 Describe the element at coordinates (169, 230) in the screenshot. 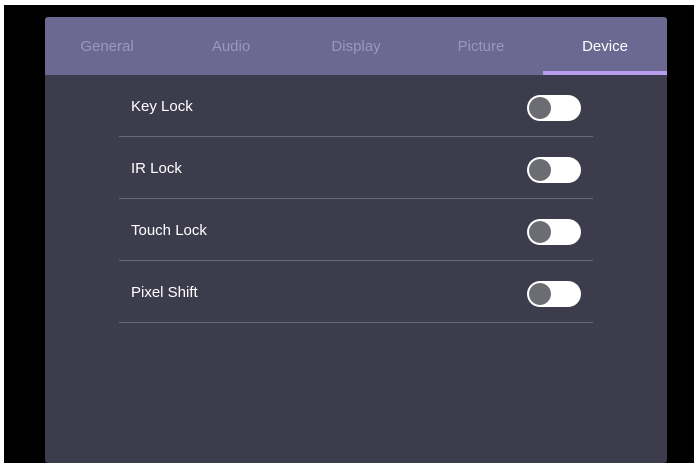

I see `setting-label: Touch Lock` at that location.